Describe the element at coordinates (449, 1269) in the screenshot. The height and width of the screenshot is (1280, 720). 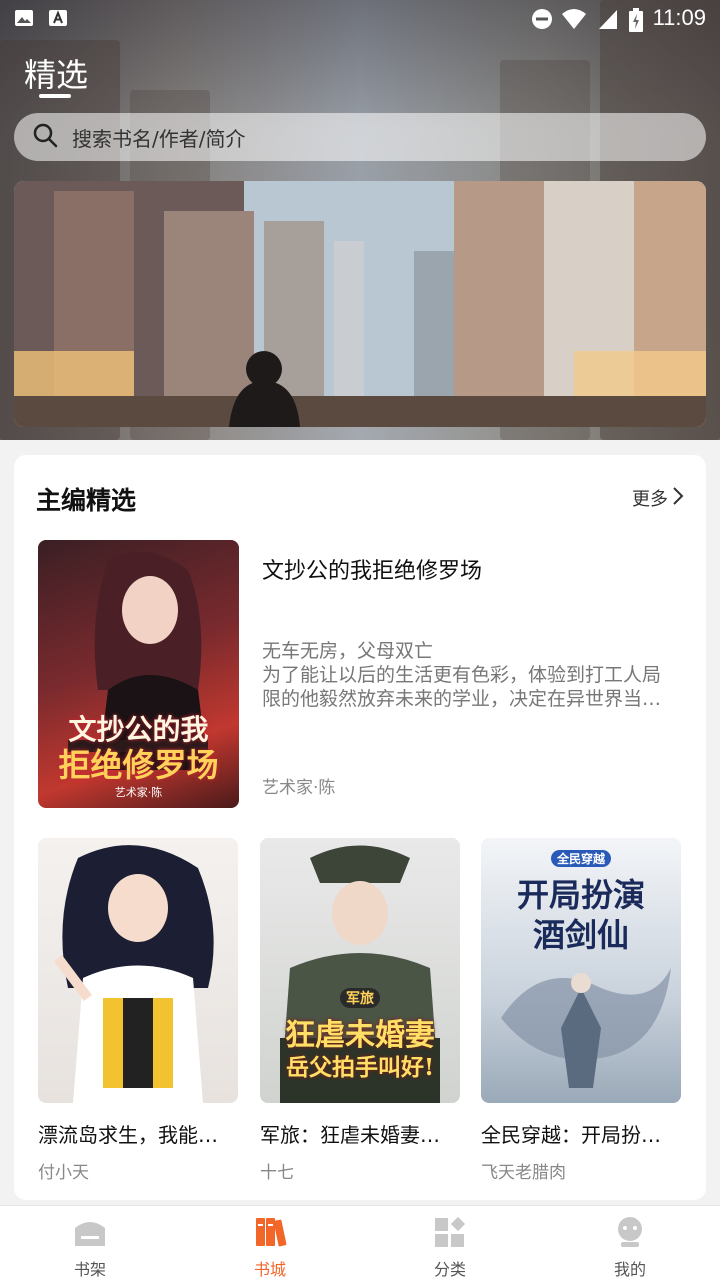
I see `nav-label: 分类` at that location.